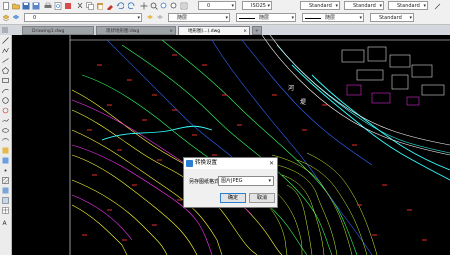 This screenshot has height=255, width=450. I want to click on textstyle-dropdown: Standard ▾, so click(320, 5).